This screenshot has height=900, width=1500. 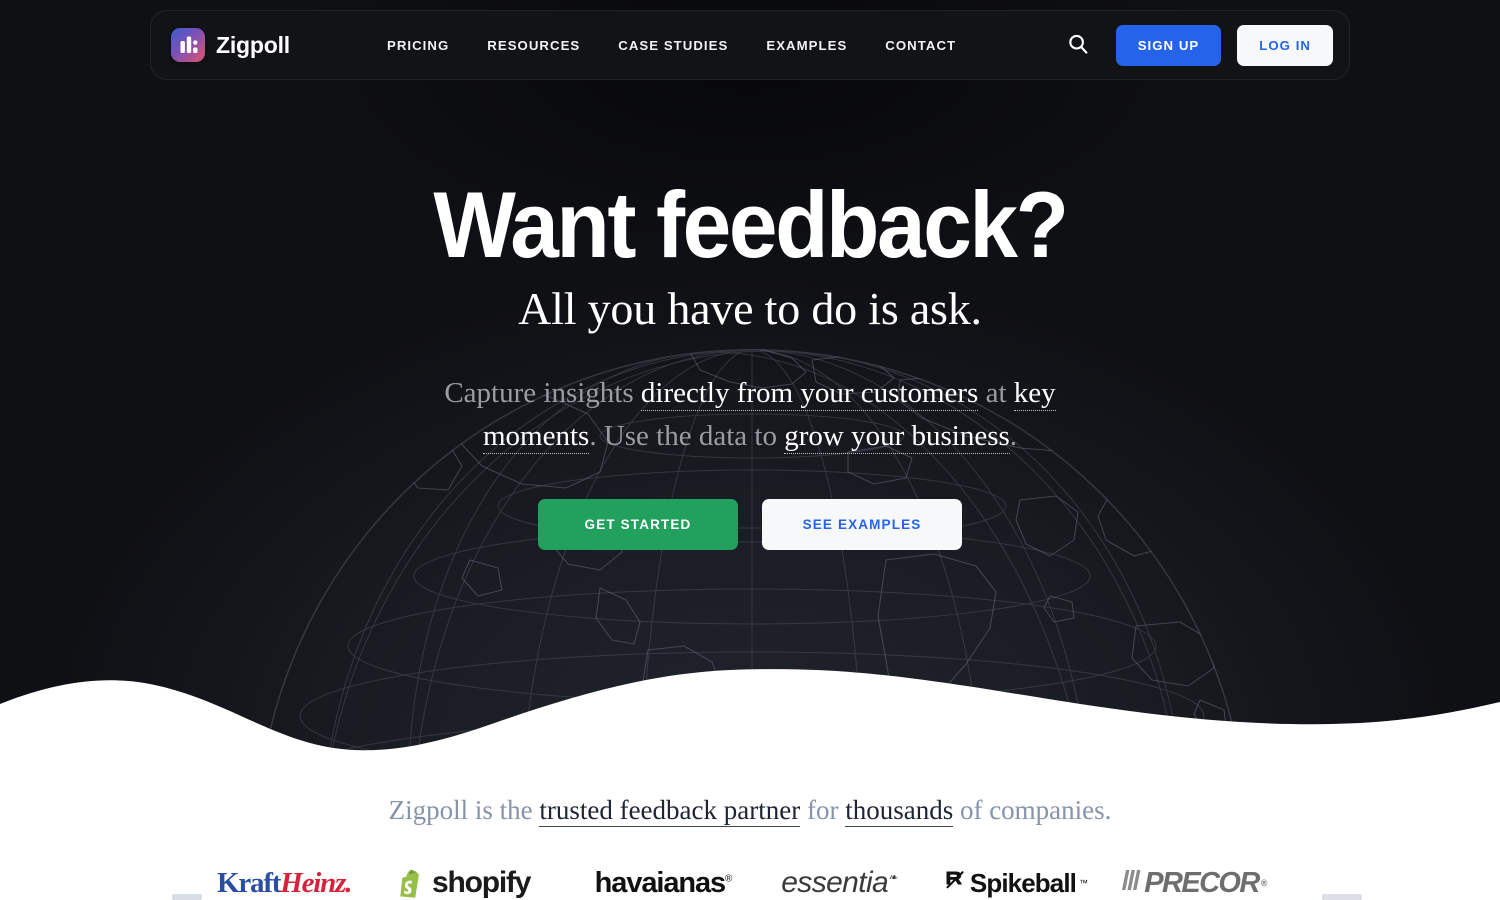 I want to click on client-logo-havaianas: havaianas®, so click(x=663, y=883).